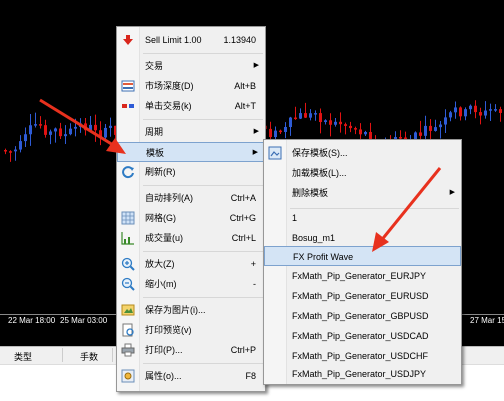 The height and width of the screenshot is (401, 504). I want to click on menu-item-properties: 属性(o)... F8, so click(191, 376).